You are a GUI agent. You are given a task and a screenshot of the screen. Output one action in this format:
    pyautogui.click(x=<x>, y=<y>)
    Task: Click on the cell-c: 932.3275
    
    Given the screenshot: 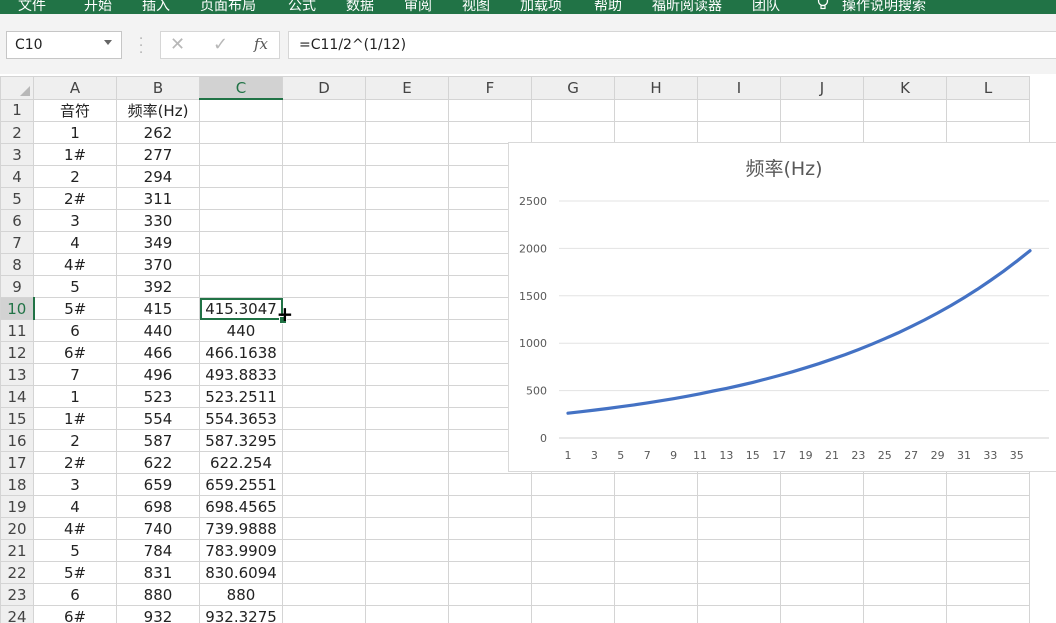 What is the action you would take?
    pyautogui.click(x=241, y=614)
    